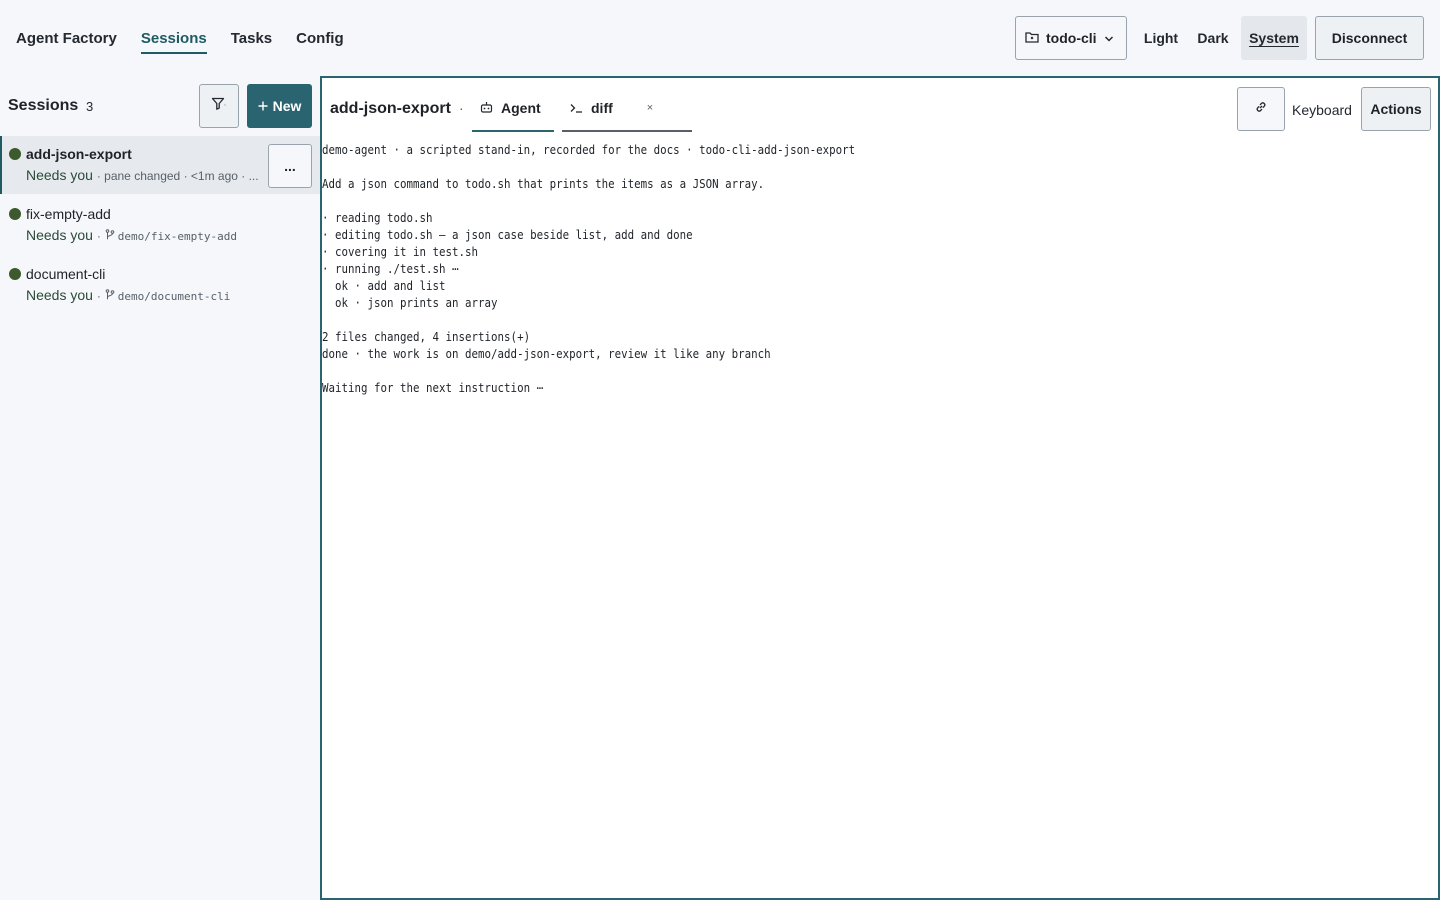  I want to click on folder-icon, so click(1032, 38).